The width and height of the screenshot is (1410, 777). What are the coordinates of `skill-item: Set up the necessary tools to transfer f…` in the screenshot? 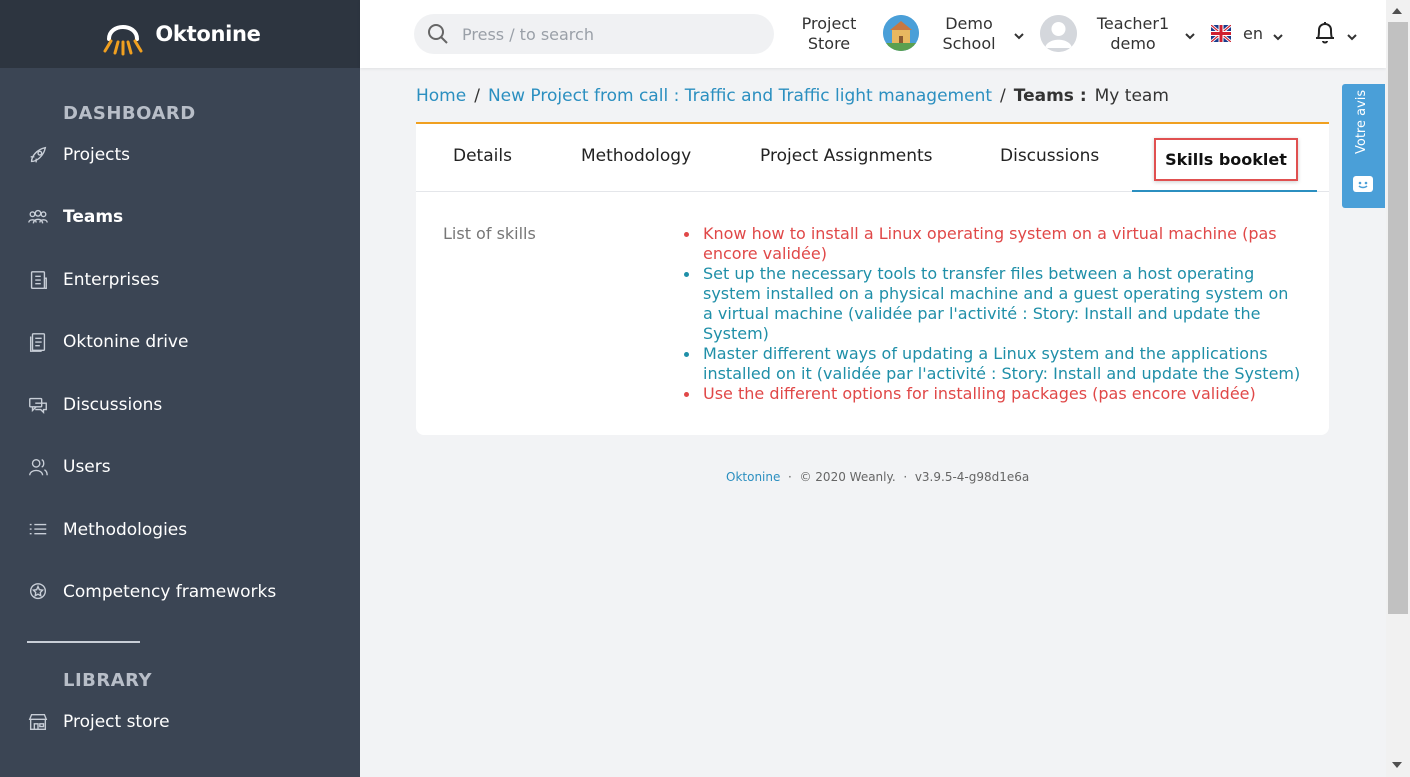 It's located at (992, 304).